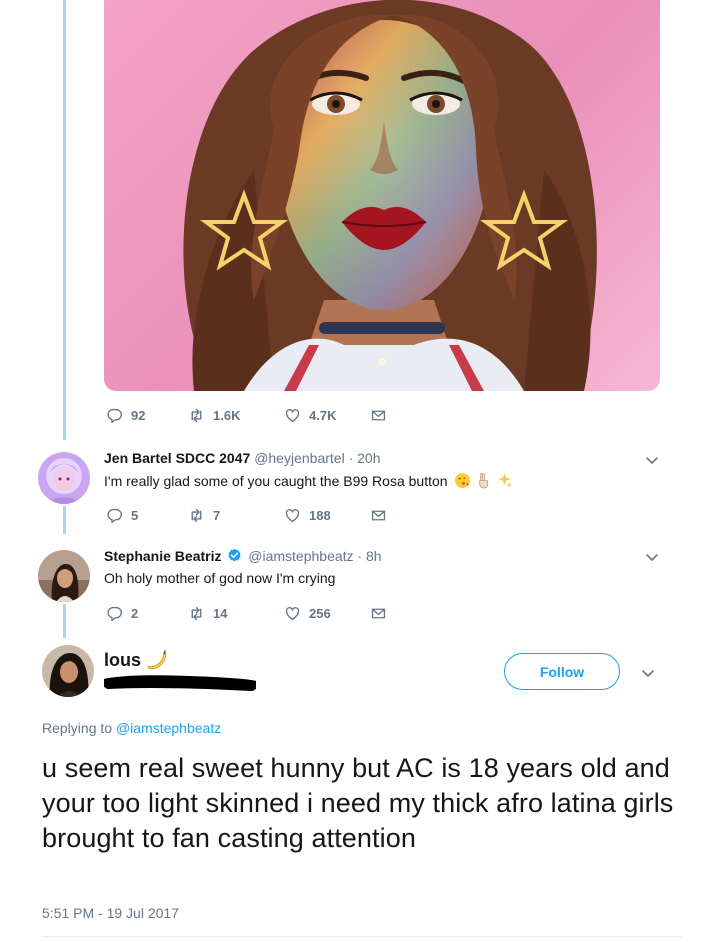 The image size is (702, 942). What do you see at coordinates (162, 556) in the screenshot?
I see `author-name: Stephanie Beatriz` at bounding box center [162, 556].